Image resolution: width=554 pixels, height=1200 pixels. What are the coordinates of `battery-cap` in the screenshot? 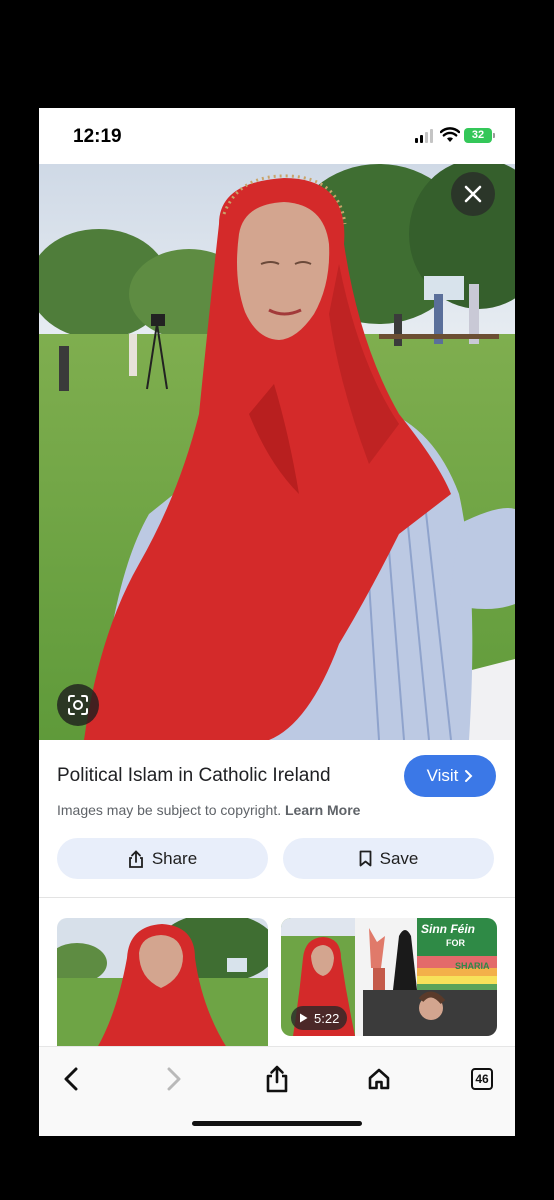 It's located at (494, 135).